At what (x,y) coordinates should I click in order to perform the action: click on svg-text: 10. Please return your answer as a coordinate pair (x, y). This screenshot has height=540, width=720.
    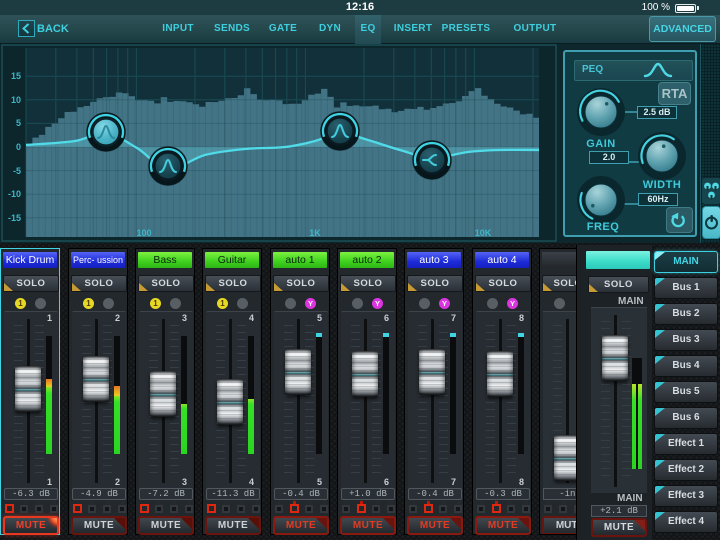
    Looking at the image, I should click on (16, 100).